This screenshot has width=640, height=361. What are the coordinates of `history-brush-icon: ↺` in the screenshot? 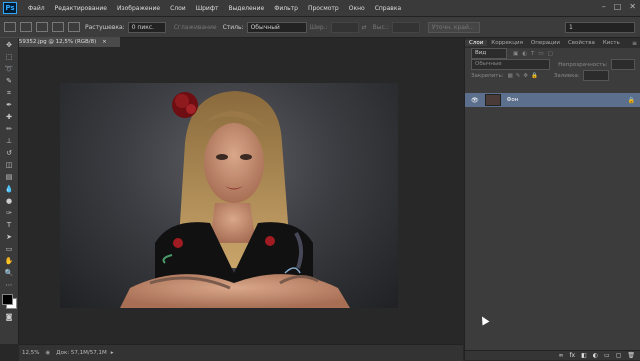 It's located at (9, 153).